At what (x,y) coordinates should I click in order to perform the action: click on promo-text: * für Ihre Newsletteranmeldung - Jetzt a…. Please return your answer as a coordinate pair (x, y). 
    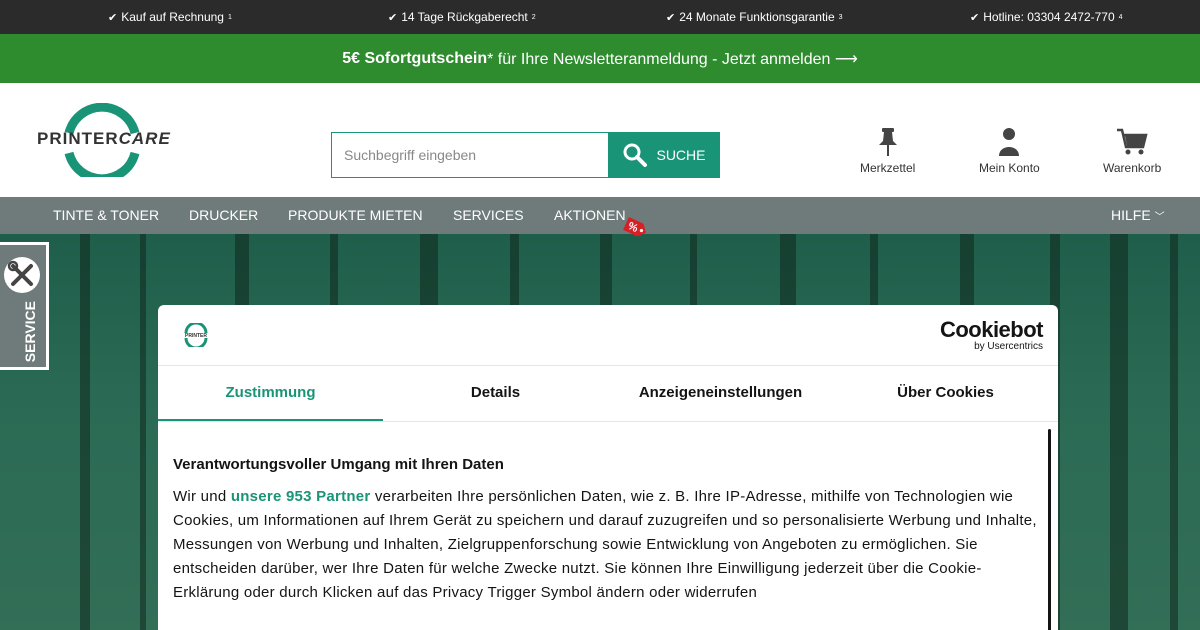
    Looking at the image, I should click on (672, 59).